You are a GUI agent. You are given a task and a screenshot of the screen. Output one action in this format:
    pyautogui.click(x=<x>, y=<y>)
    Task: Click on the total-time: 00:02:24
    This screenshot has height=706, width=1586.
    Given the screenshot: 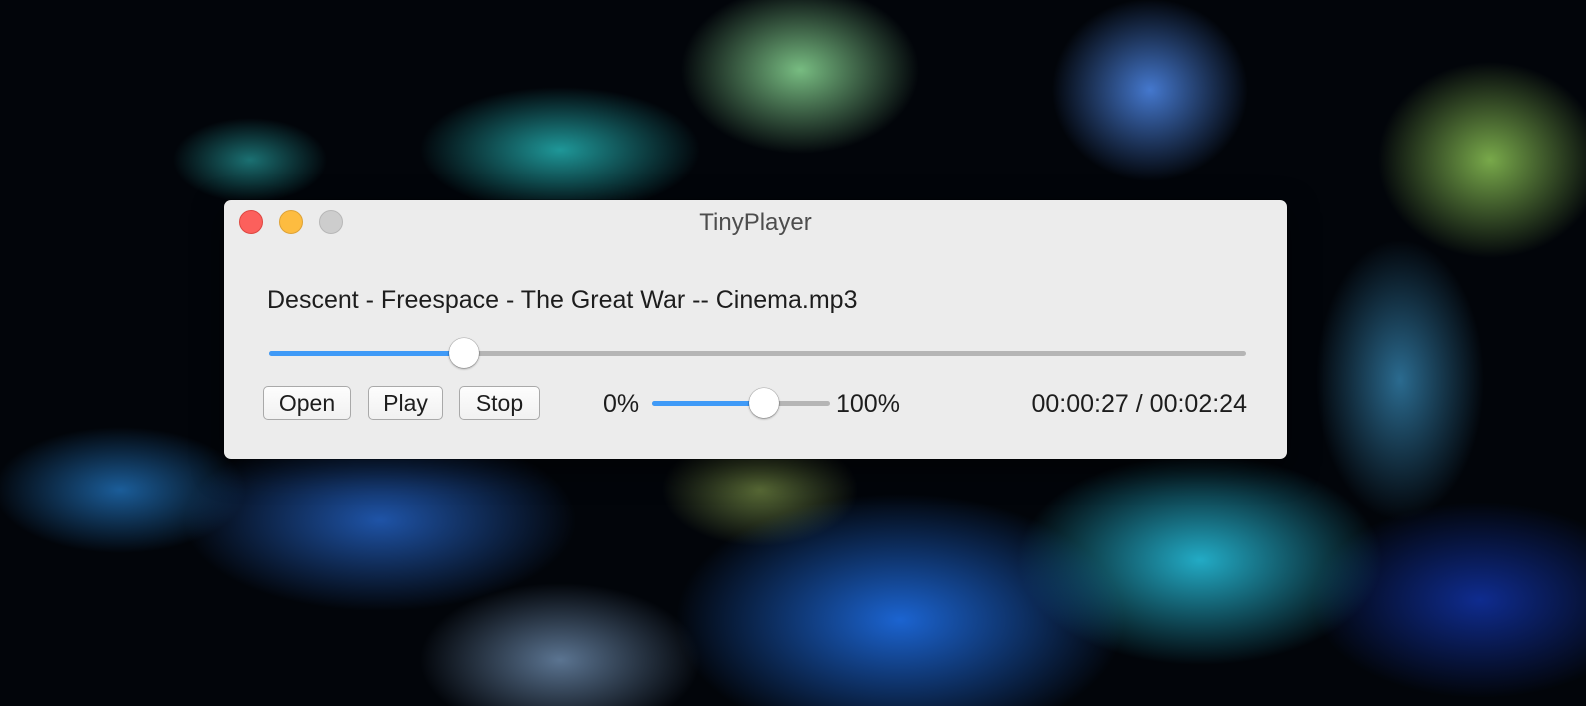 What is the action you would take?
    pyautogui.click(x=1198, y=404)
    